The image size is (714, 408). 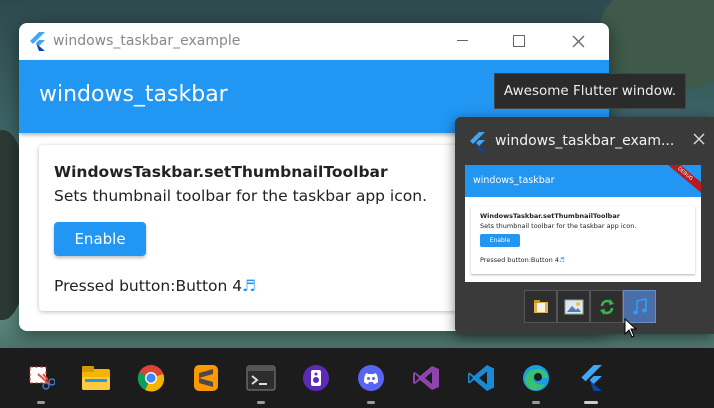 I want to click on discord-icon, so click(x=371, y=378).